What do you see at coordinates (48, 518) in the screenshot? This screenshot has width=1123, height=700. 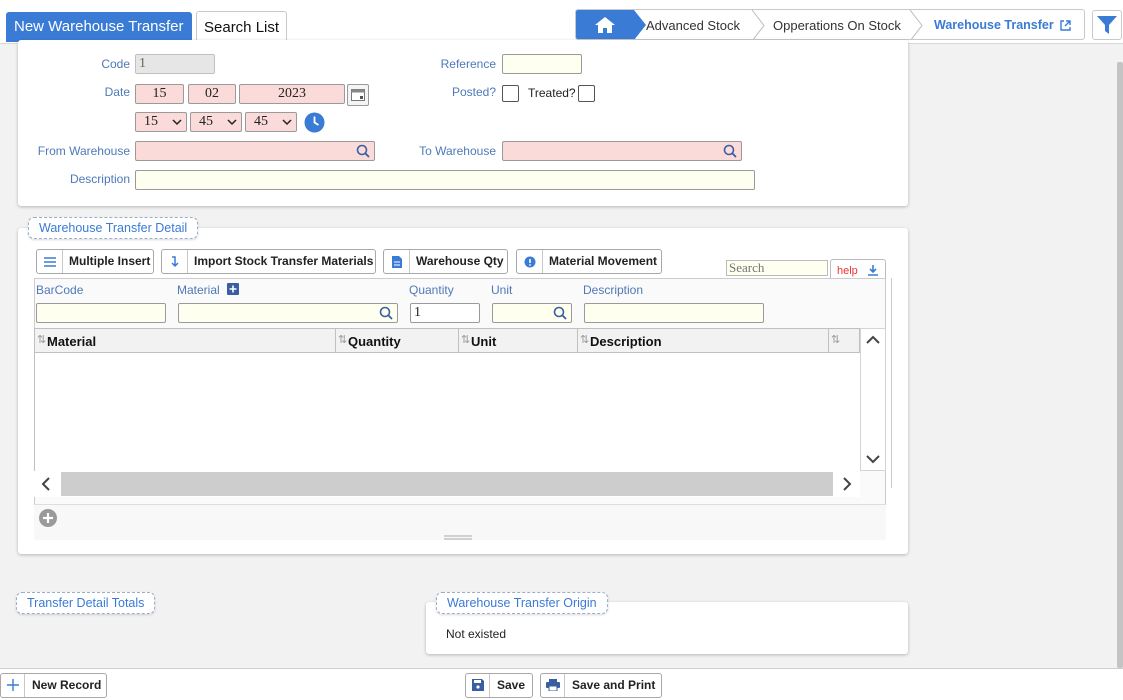 I see `add-row-icon` at bounding box center [48, 518].